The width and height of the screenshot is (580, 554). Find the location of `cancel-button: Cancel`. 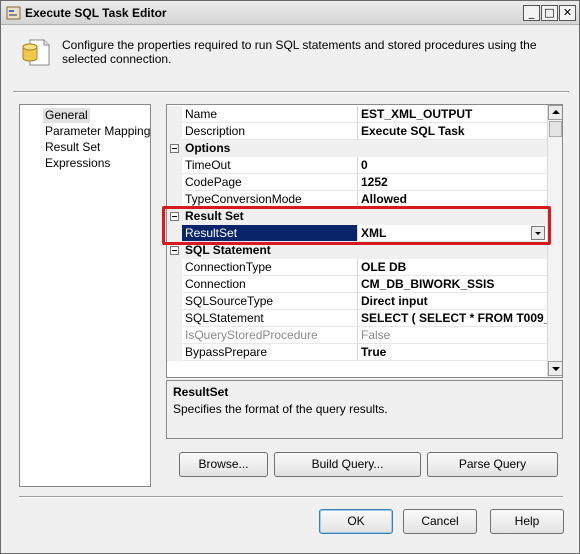

cancel-button: Cancel is located at coordinates (440, 521).